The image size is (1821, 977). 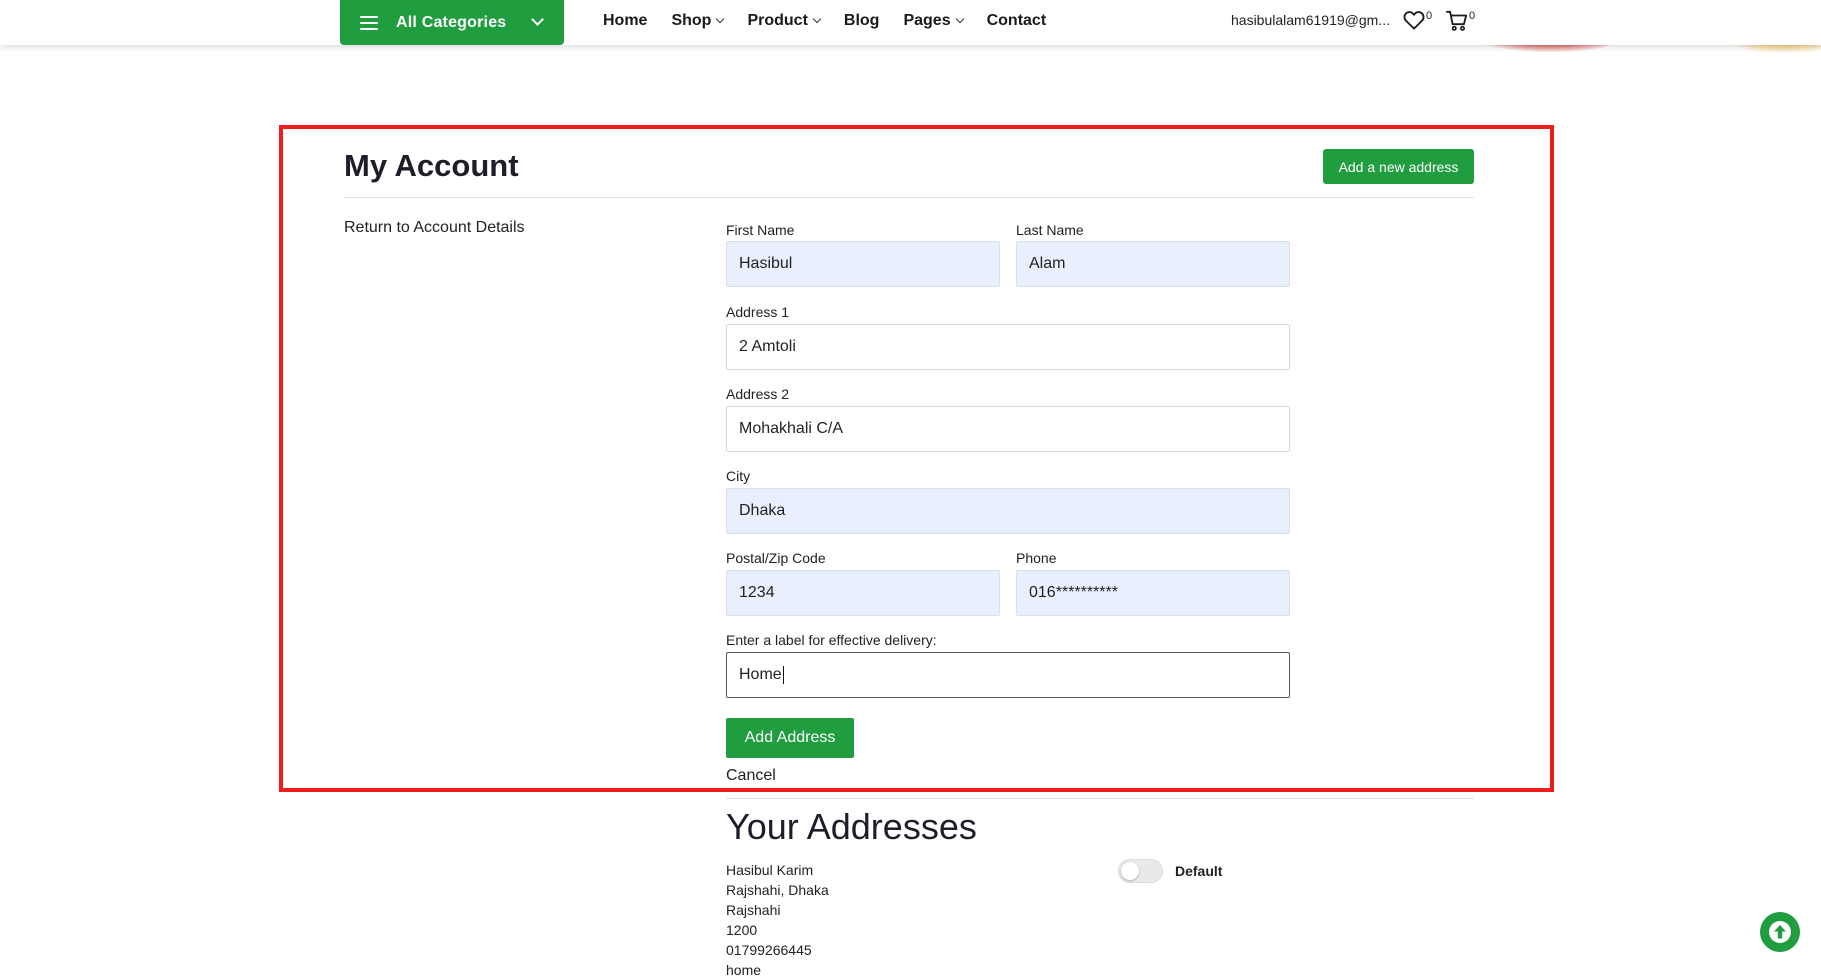 I want to click on nav-pages-label: Pages, so click(x=927, y=20).